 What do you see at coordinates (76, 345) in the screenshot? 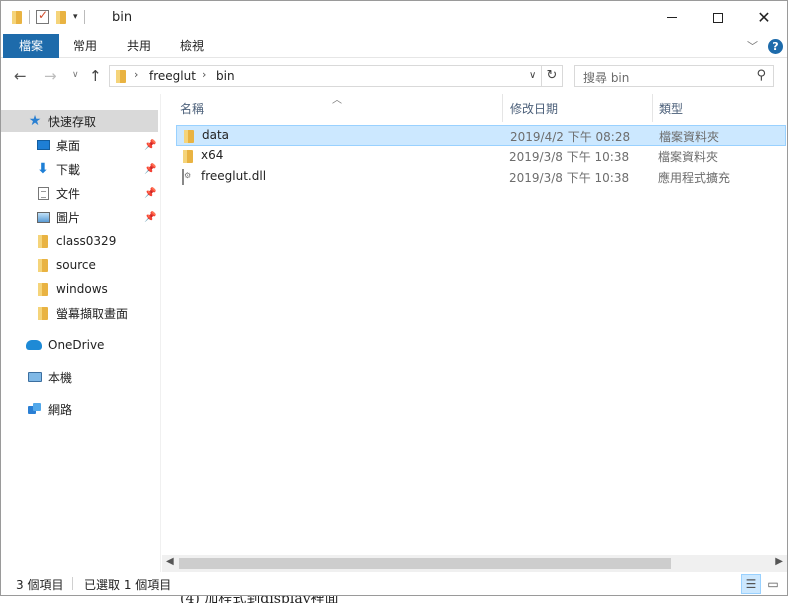
I see `sidebar-item-label: OneDrive` at bounding box center [76, 345].